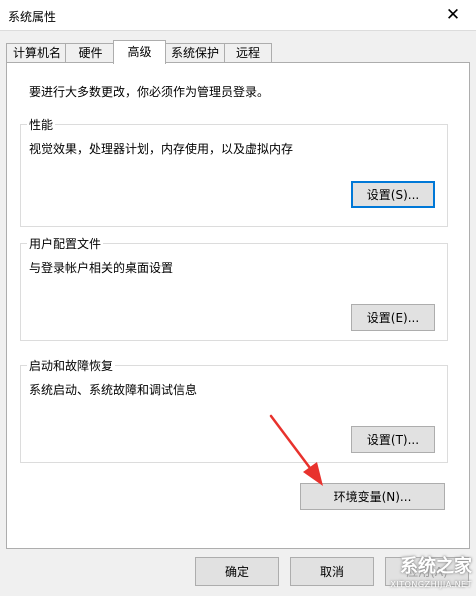 This screenshot has height=596, width=476. Describe the element at coordinates (238, 15) in the screenshot. I see `title-bar: 系统属性 ✕` at that location.